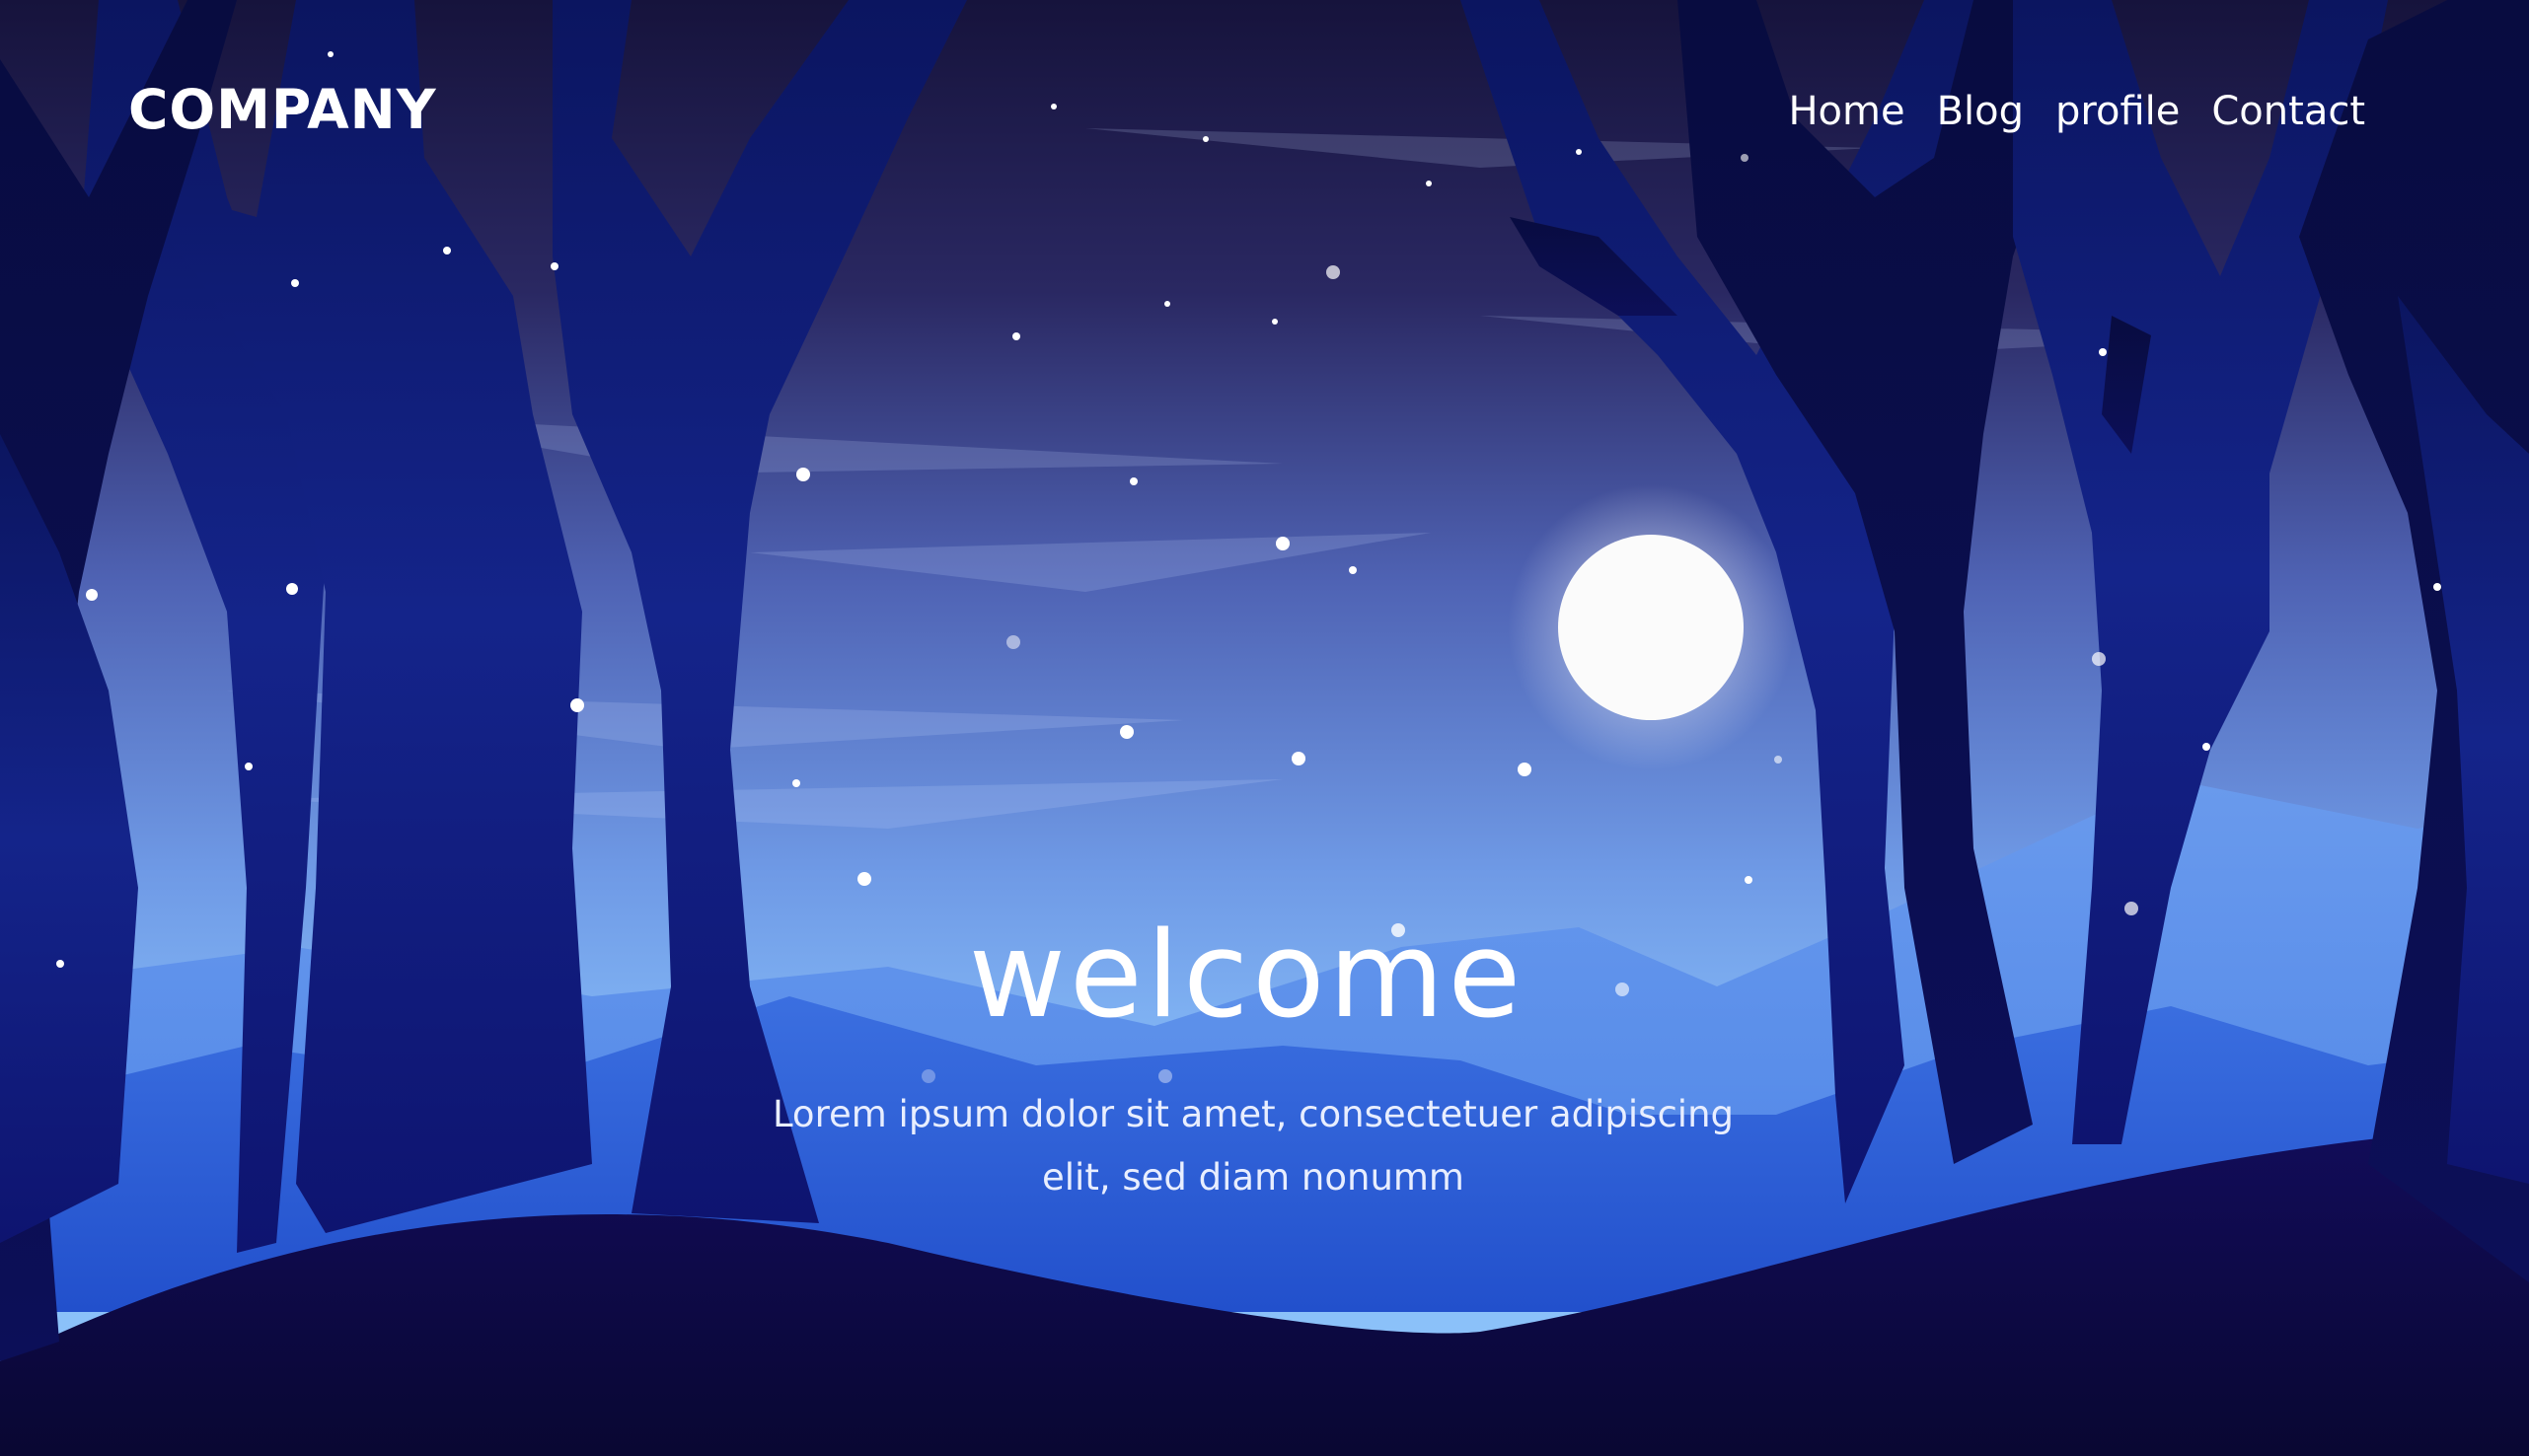 Image resolution: width=2529 pixels, height=1456 pixels. I want to click on nav-link-home: Home, so click(1846, 111).